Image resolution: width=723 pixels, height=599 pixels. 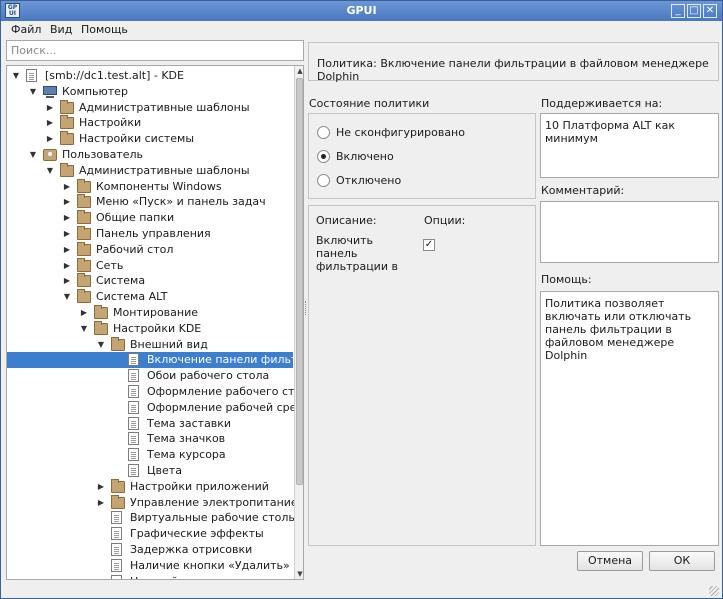 I want to click on tree-item: ▼ [smb://dc1.test.alt] - KDE, so click(x=150, y=76).